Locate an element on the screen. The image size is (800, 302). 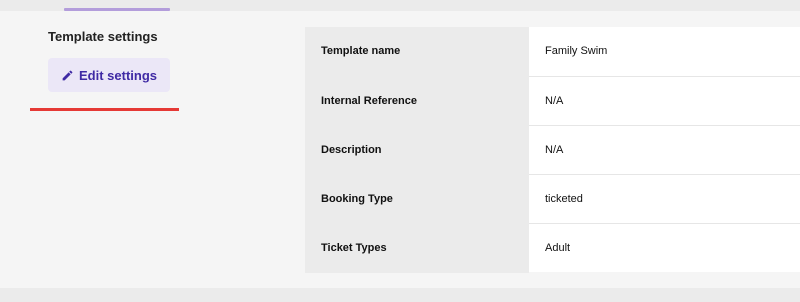
row-value: Adult is located at coordinates (664, 247).